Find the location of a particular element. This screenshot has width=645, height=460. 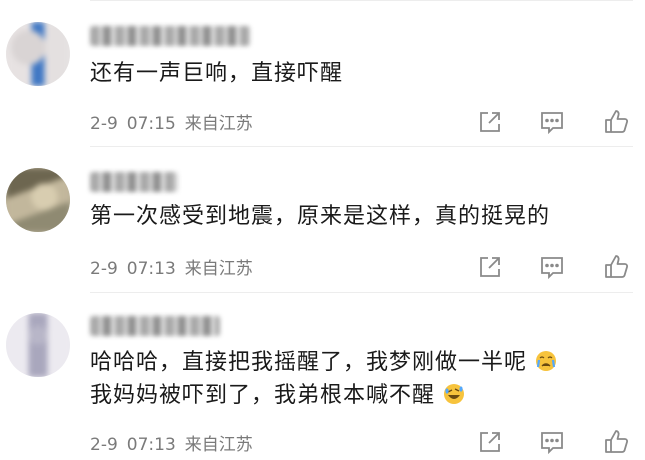

comment-text-line: 我妈妈被吓到了，我弟根本喊不醒 is located at coordinates (357, 396).